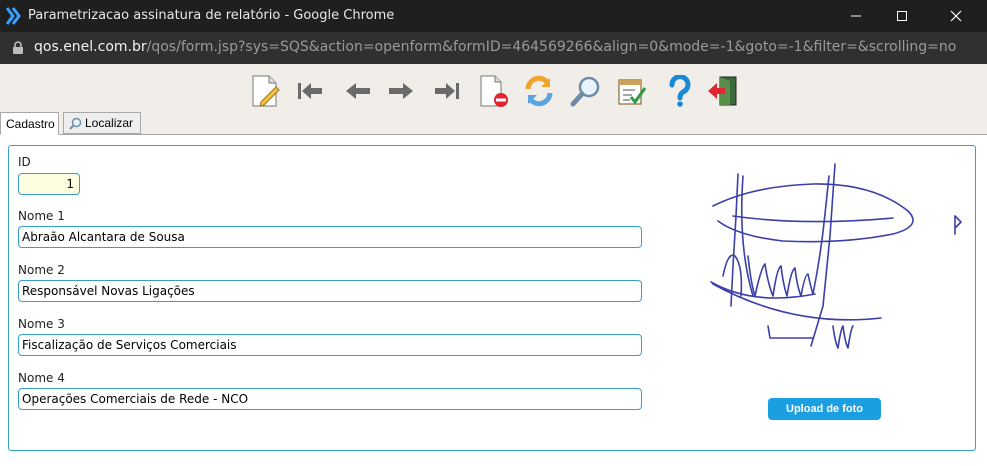 This screenshot has height=466, width=987. What do you see at coordinates (49, 184) in the screenshot?
I see `id-field: 1` at bounding box center [49, 184].